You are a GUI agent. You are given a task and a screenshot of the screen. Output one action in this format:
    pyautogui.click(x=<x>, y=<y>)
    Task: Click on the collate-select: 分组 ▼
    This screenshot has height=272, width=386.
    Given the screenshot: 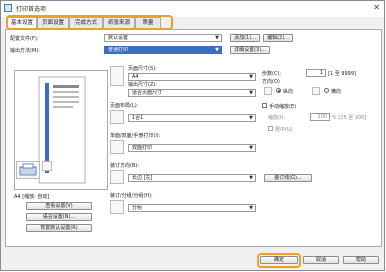 What is the action you would take?
    pyautogui.click(x=192, y=208)
    